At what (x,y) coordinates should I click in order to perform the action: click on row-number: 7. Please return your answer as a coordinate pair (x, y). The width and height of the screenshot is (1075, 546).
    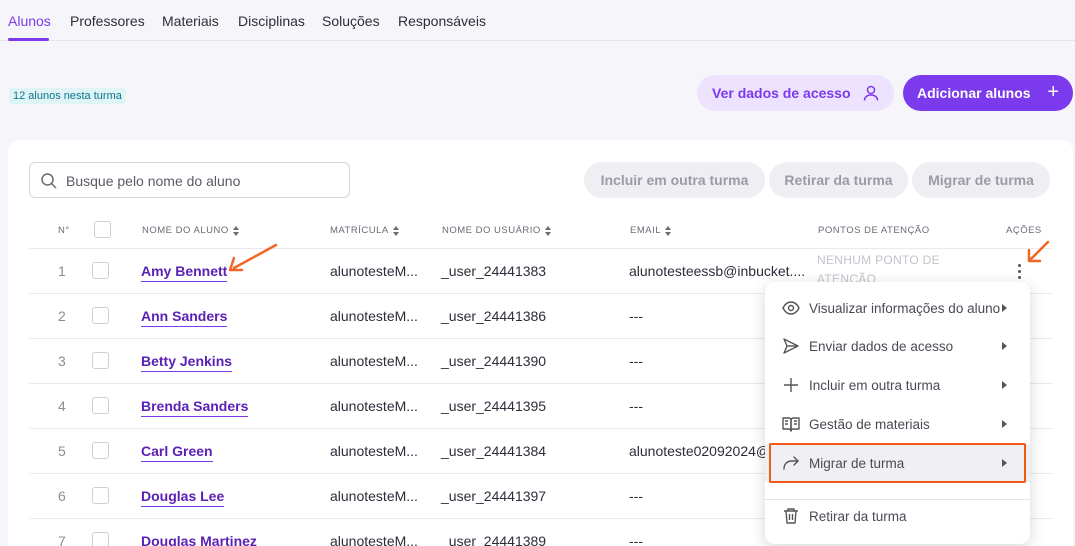
    Looking at the image, I should click on (62, 539).